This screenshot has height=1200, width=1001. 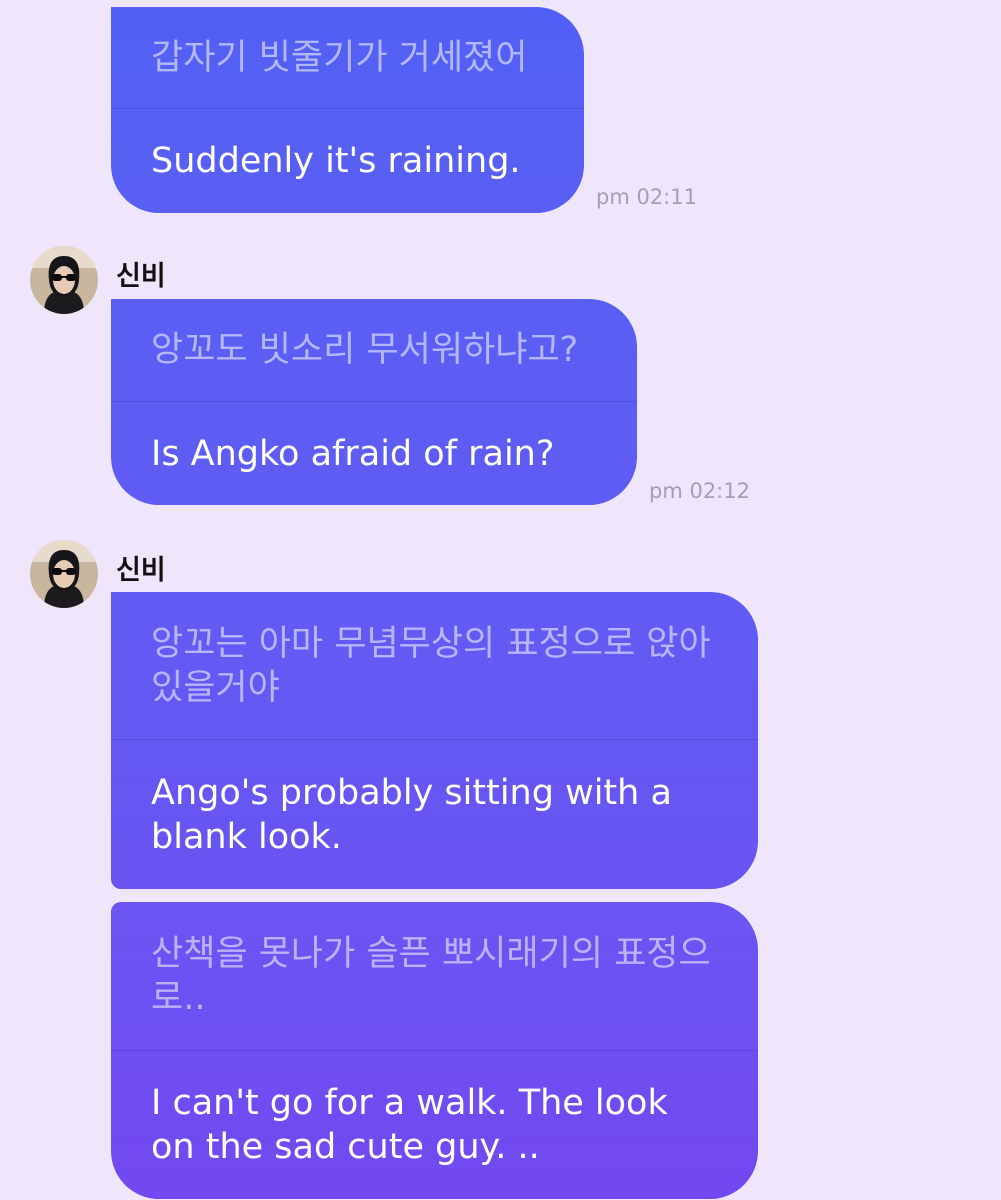 I want to click on message-korean-text: 산책을 못나가 슬픈 뽀시래기의 표정으로.., so click(x=434, y=976).